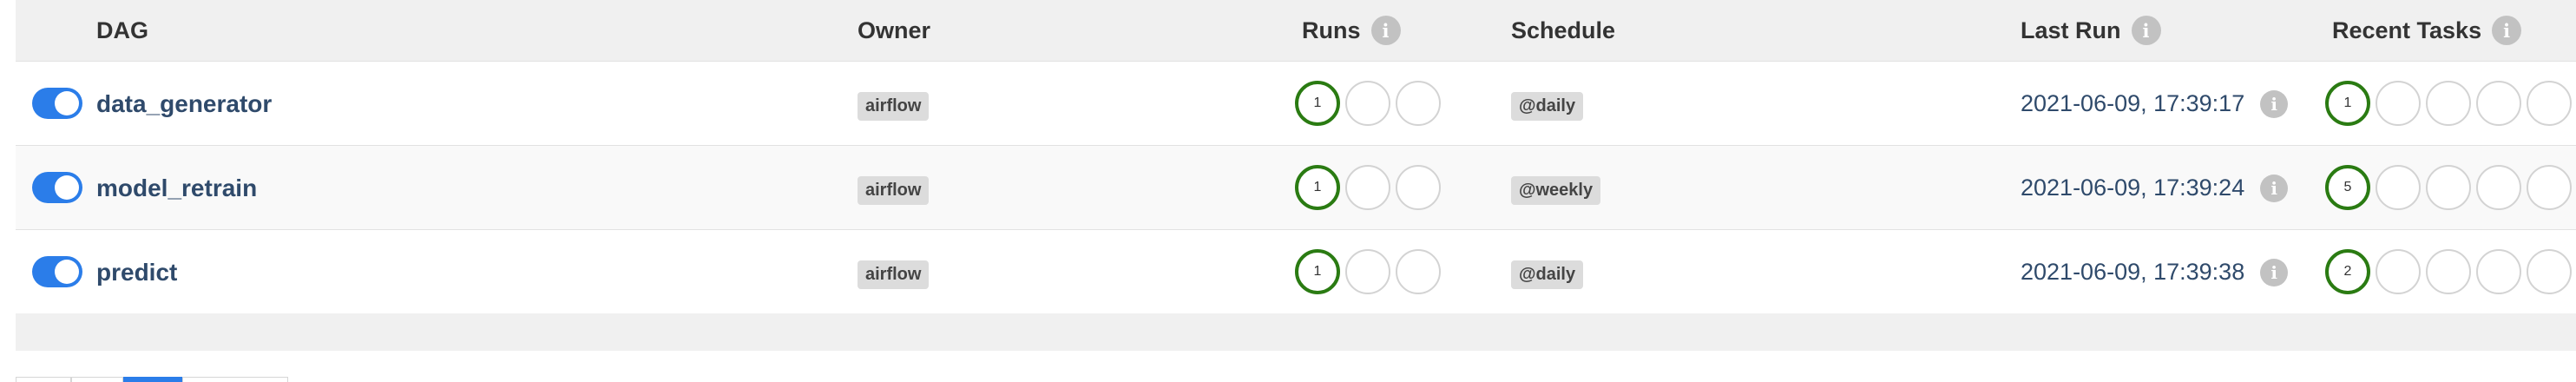  What do you see at coordinates (43, 379) in the screenshot?
I see `pagination-first-button` at bounding box center [43, 379].